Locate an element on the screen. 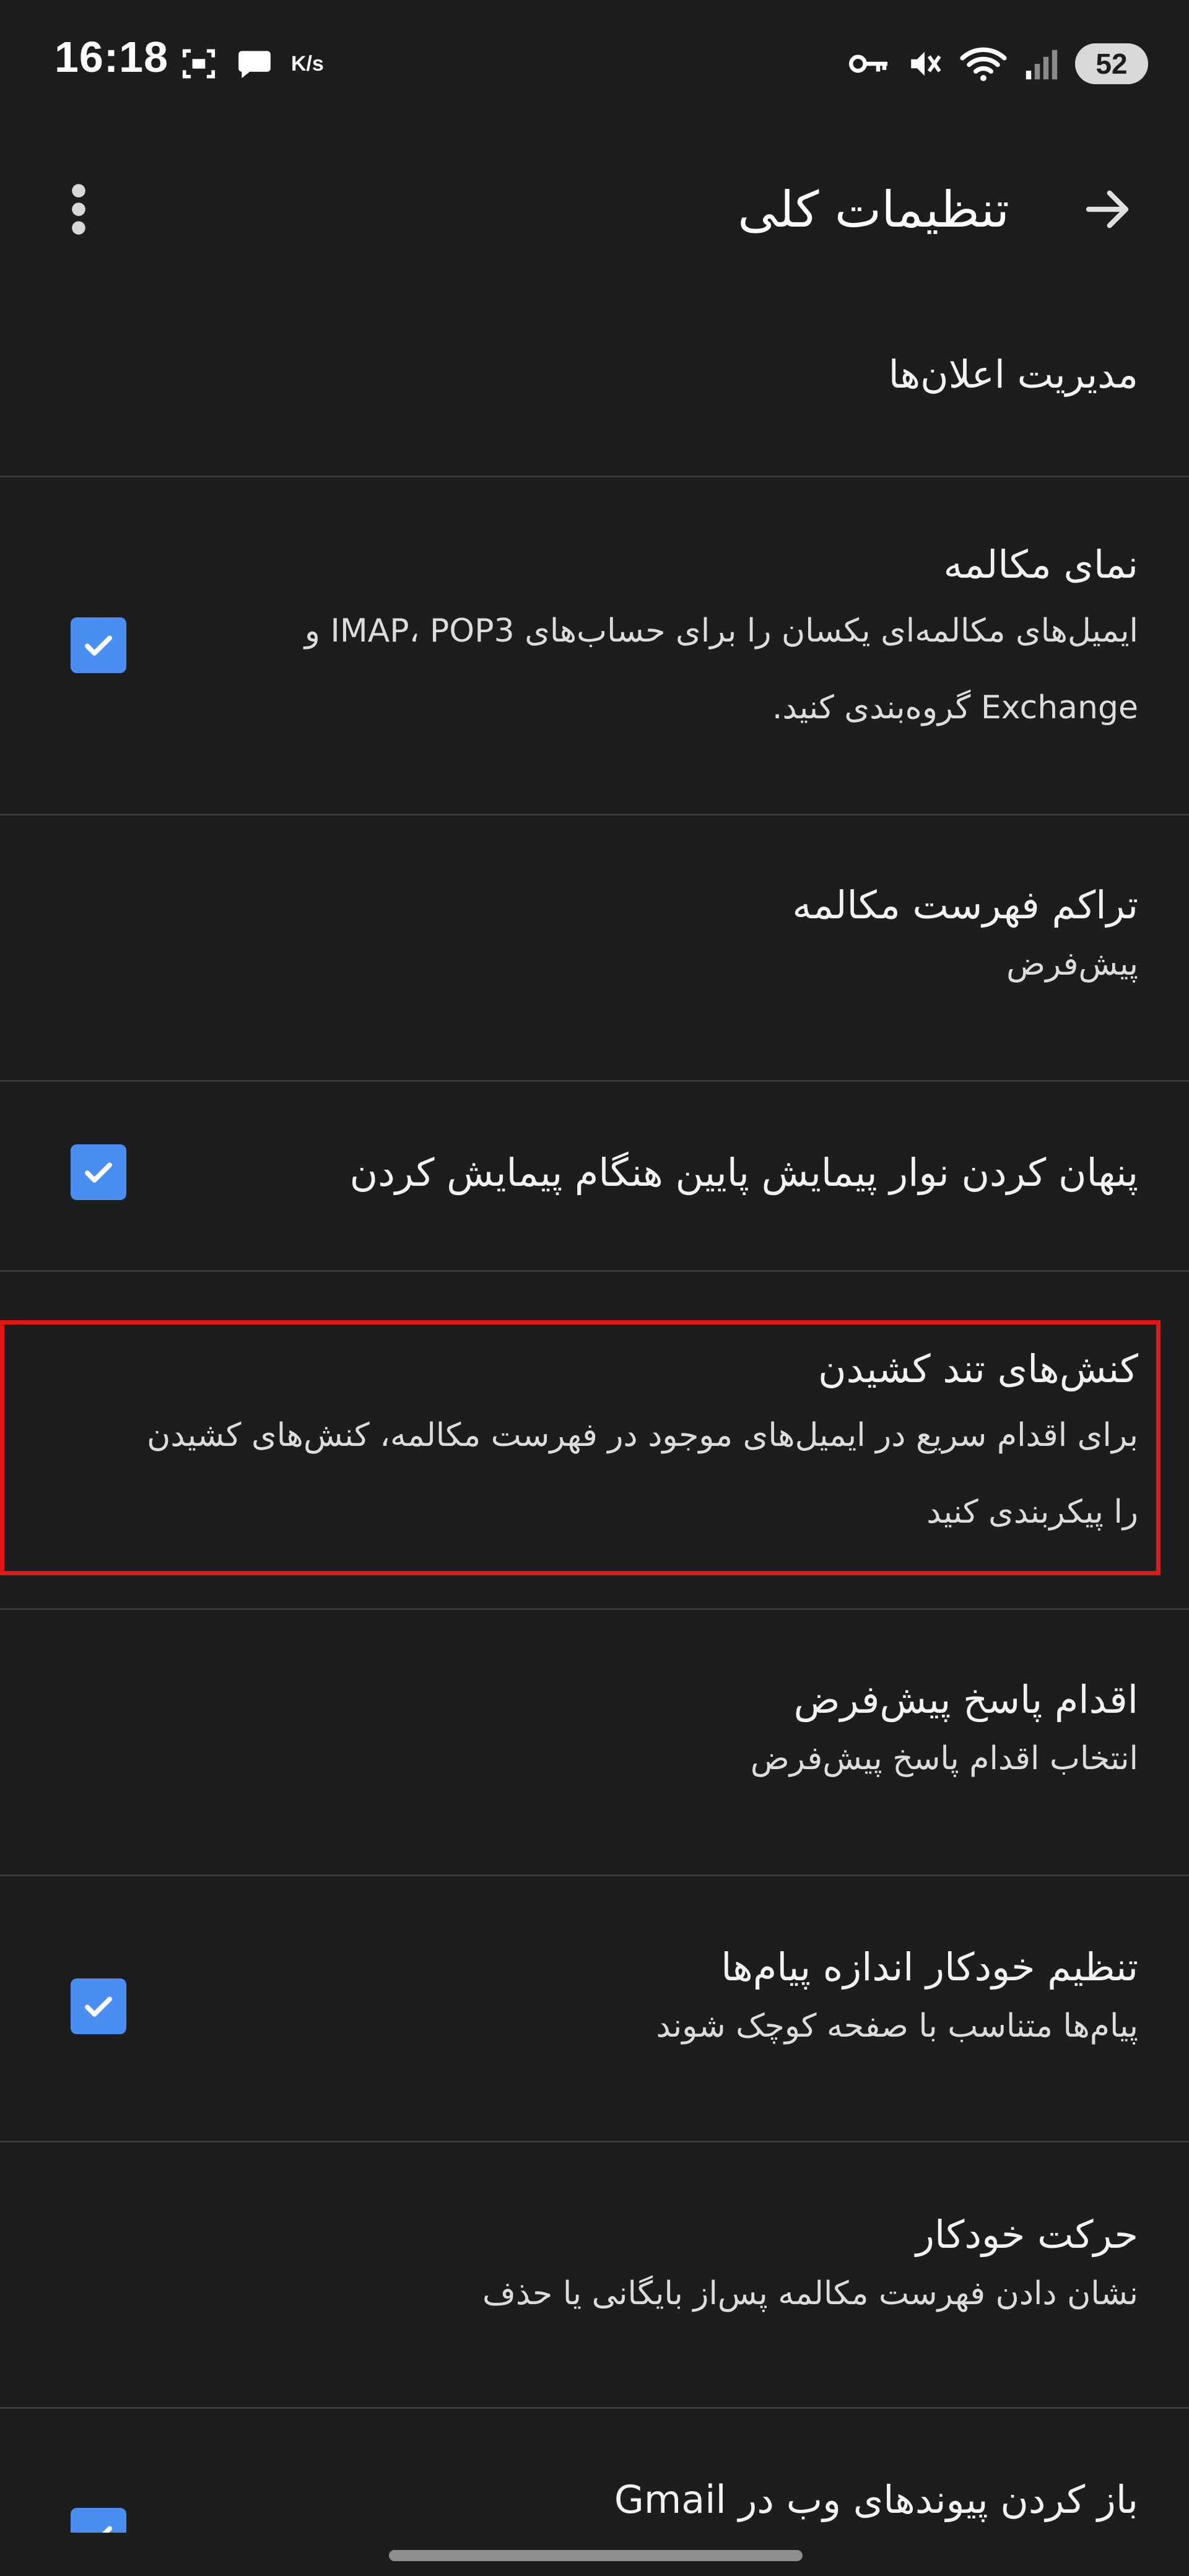 This screenshot has width=1189, height=2576. setting-title: حرکت خودکار is located at coordinates (1027, 2234).